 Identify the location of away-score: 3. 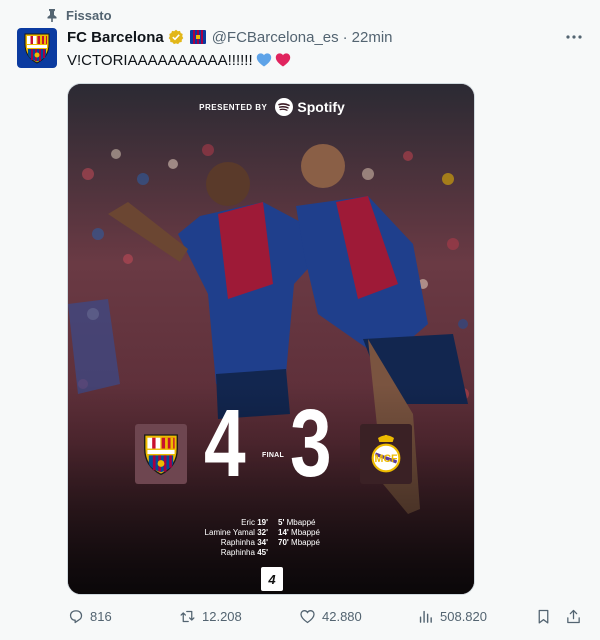
(311, 443).